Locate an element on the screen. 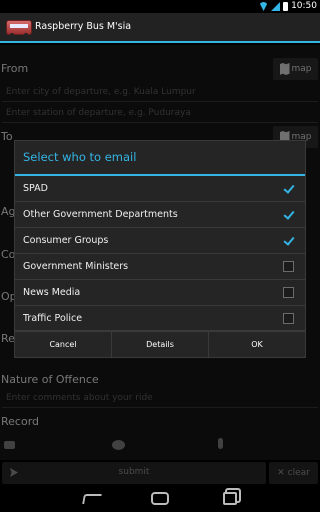 This screenshot has width=320, height=512. option-label: Other Government Departments is located at coordinates (100, 214).